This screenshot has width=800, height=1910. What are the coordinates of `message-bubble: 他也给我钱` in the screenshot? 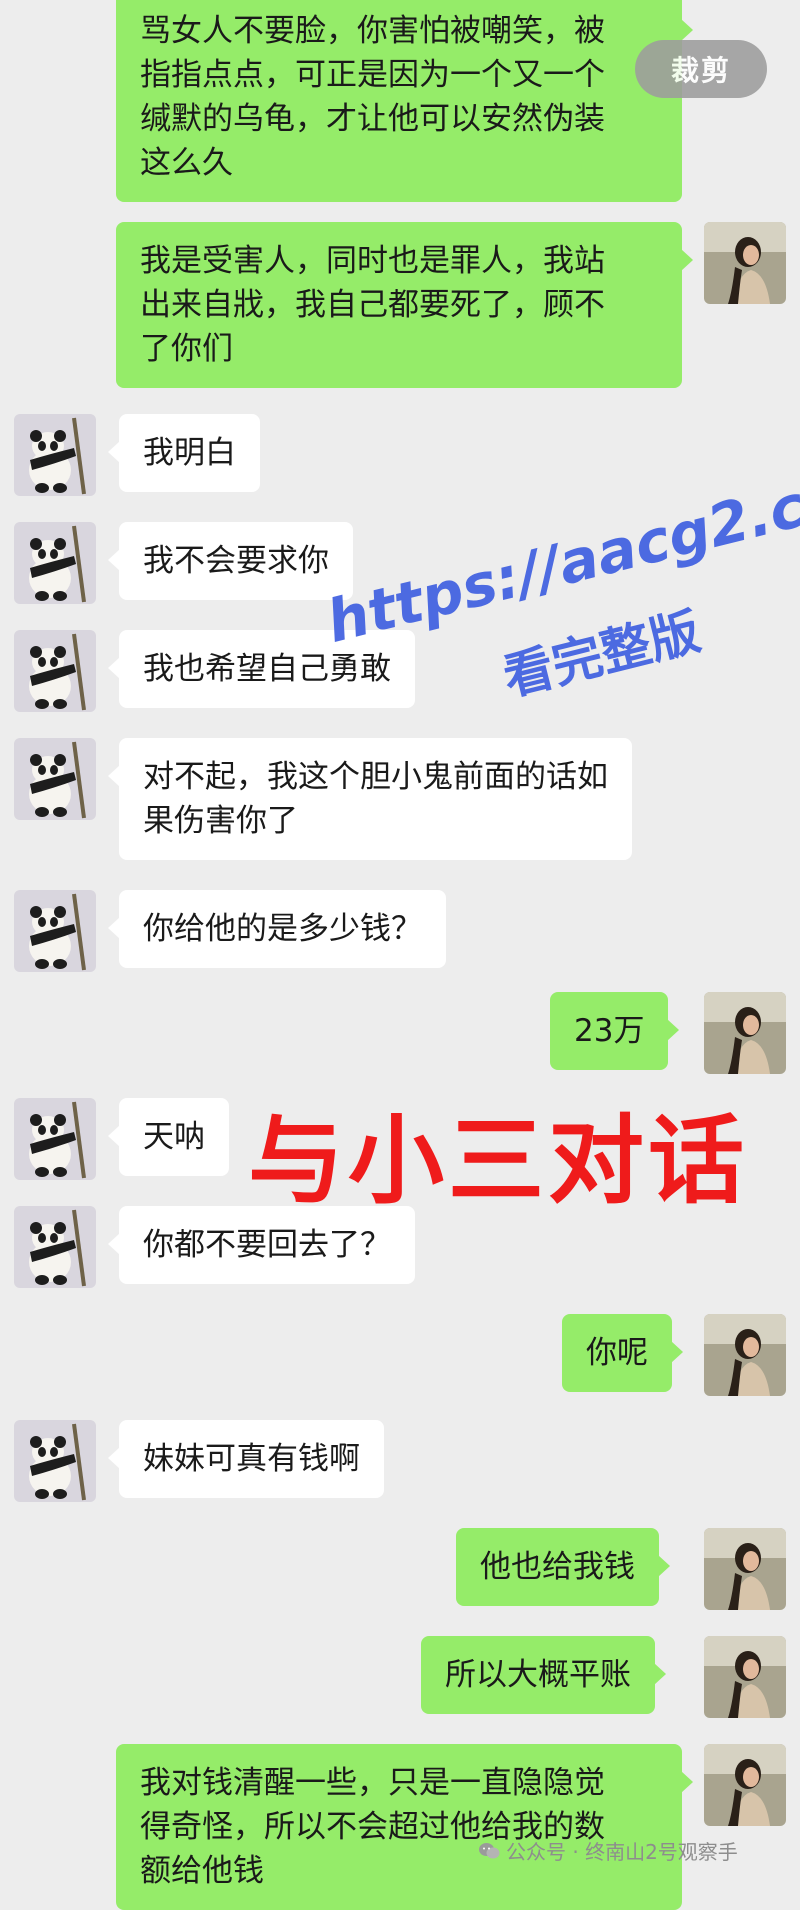 It's located at (563, 1567).